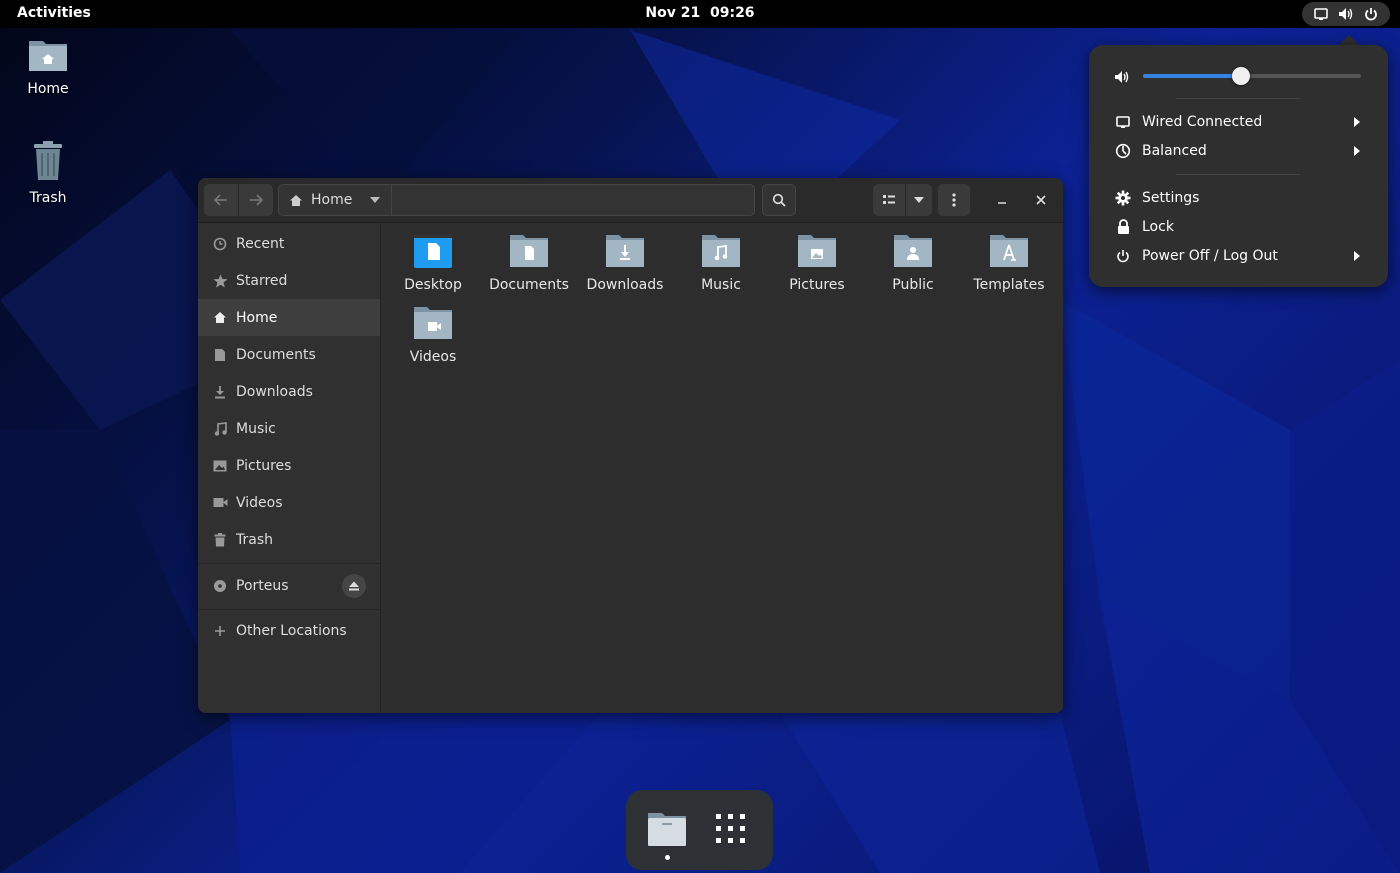 The width and height of the screenshot is (1400, 873). What do you see at coordinates (913, 251) in the screenshot?
I see `public-folder-icon` at bounding box center [913, 251].